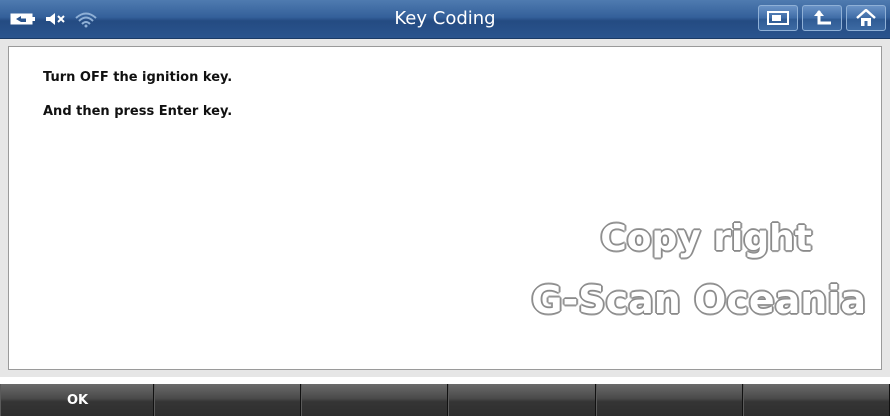 The width and height of the screenshot is (890, 416). I want to click on watermark-line-1: Copy right, so click(706, 238).